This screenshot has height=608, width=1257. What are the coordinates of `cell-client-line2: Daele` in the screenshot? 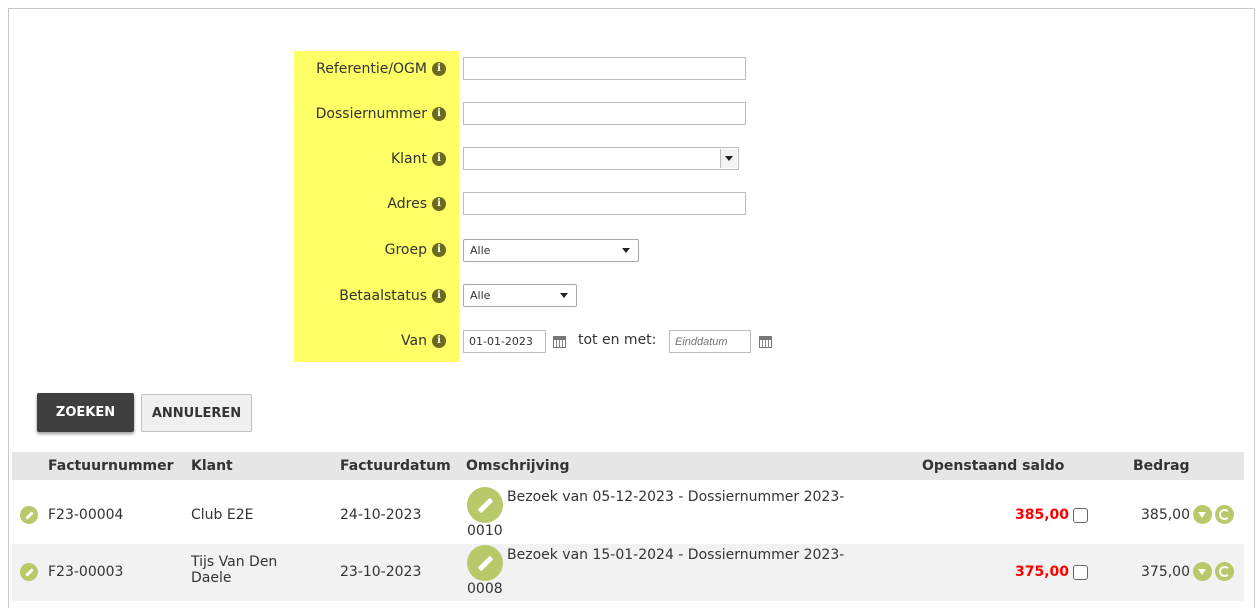 It's located at (211, 578).